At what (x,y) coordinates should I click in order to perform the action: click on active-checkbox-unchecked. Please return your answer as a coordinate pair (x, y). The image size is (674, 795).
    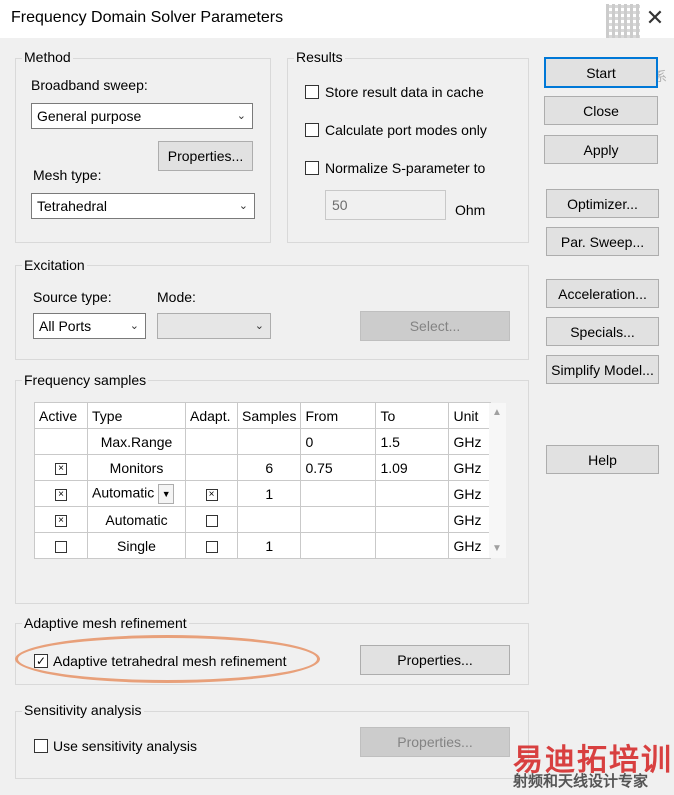
    Looking at the image, I should click on (61, 546).